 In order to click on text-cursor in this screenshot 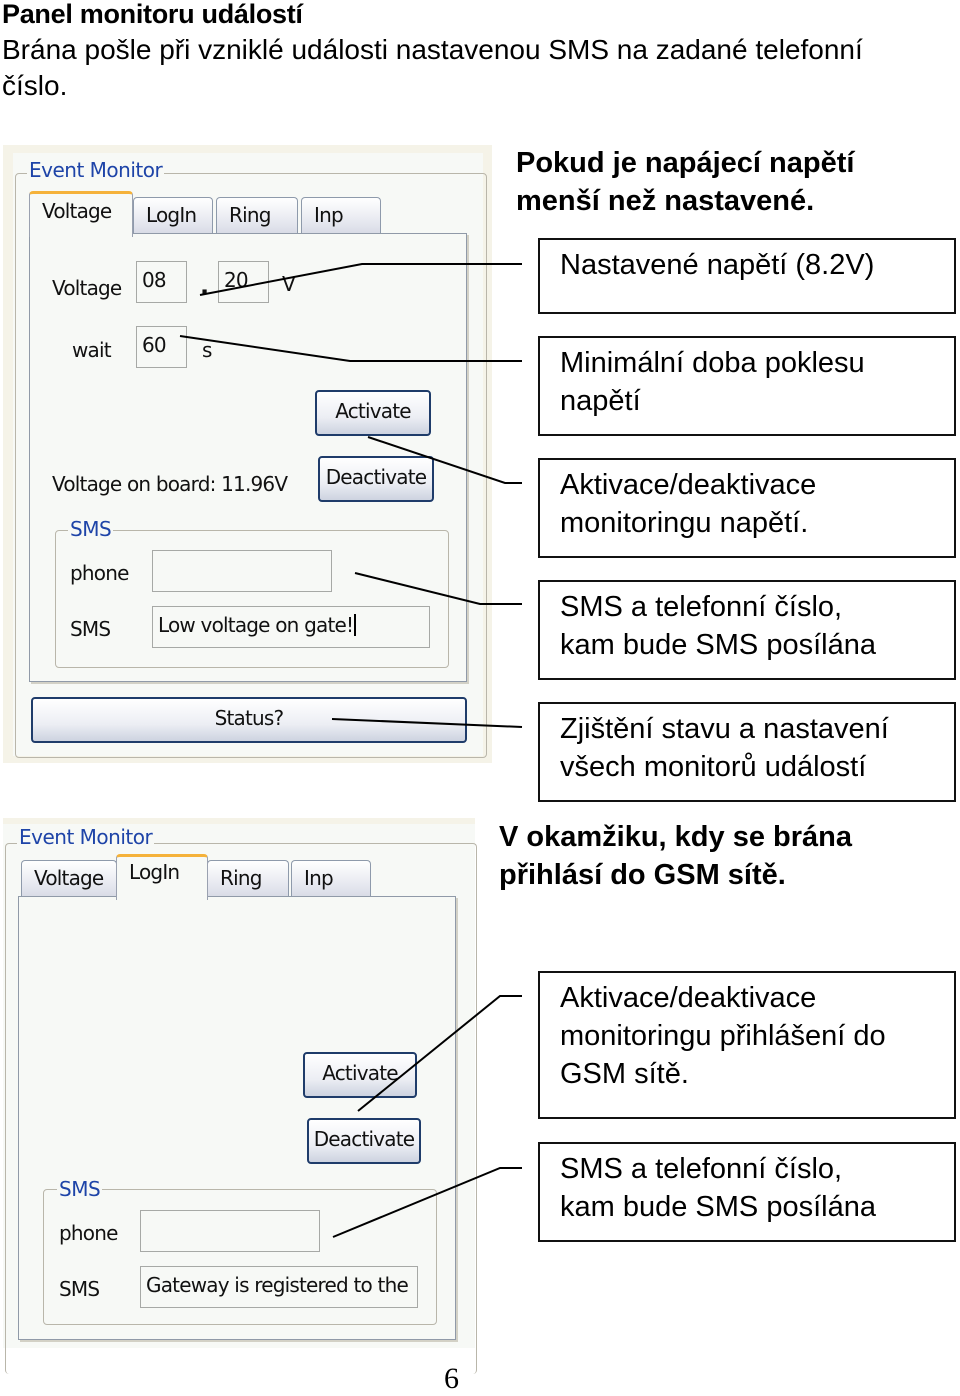, I will do `click(355, 625)`.